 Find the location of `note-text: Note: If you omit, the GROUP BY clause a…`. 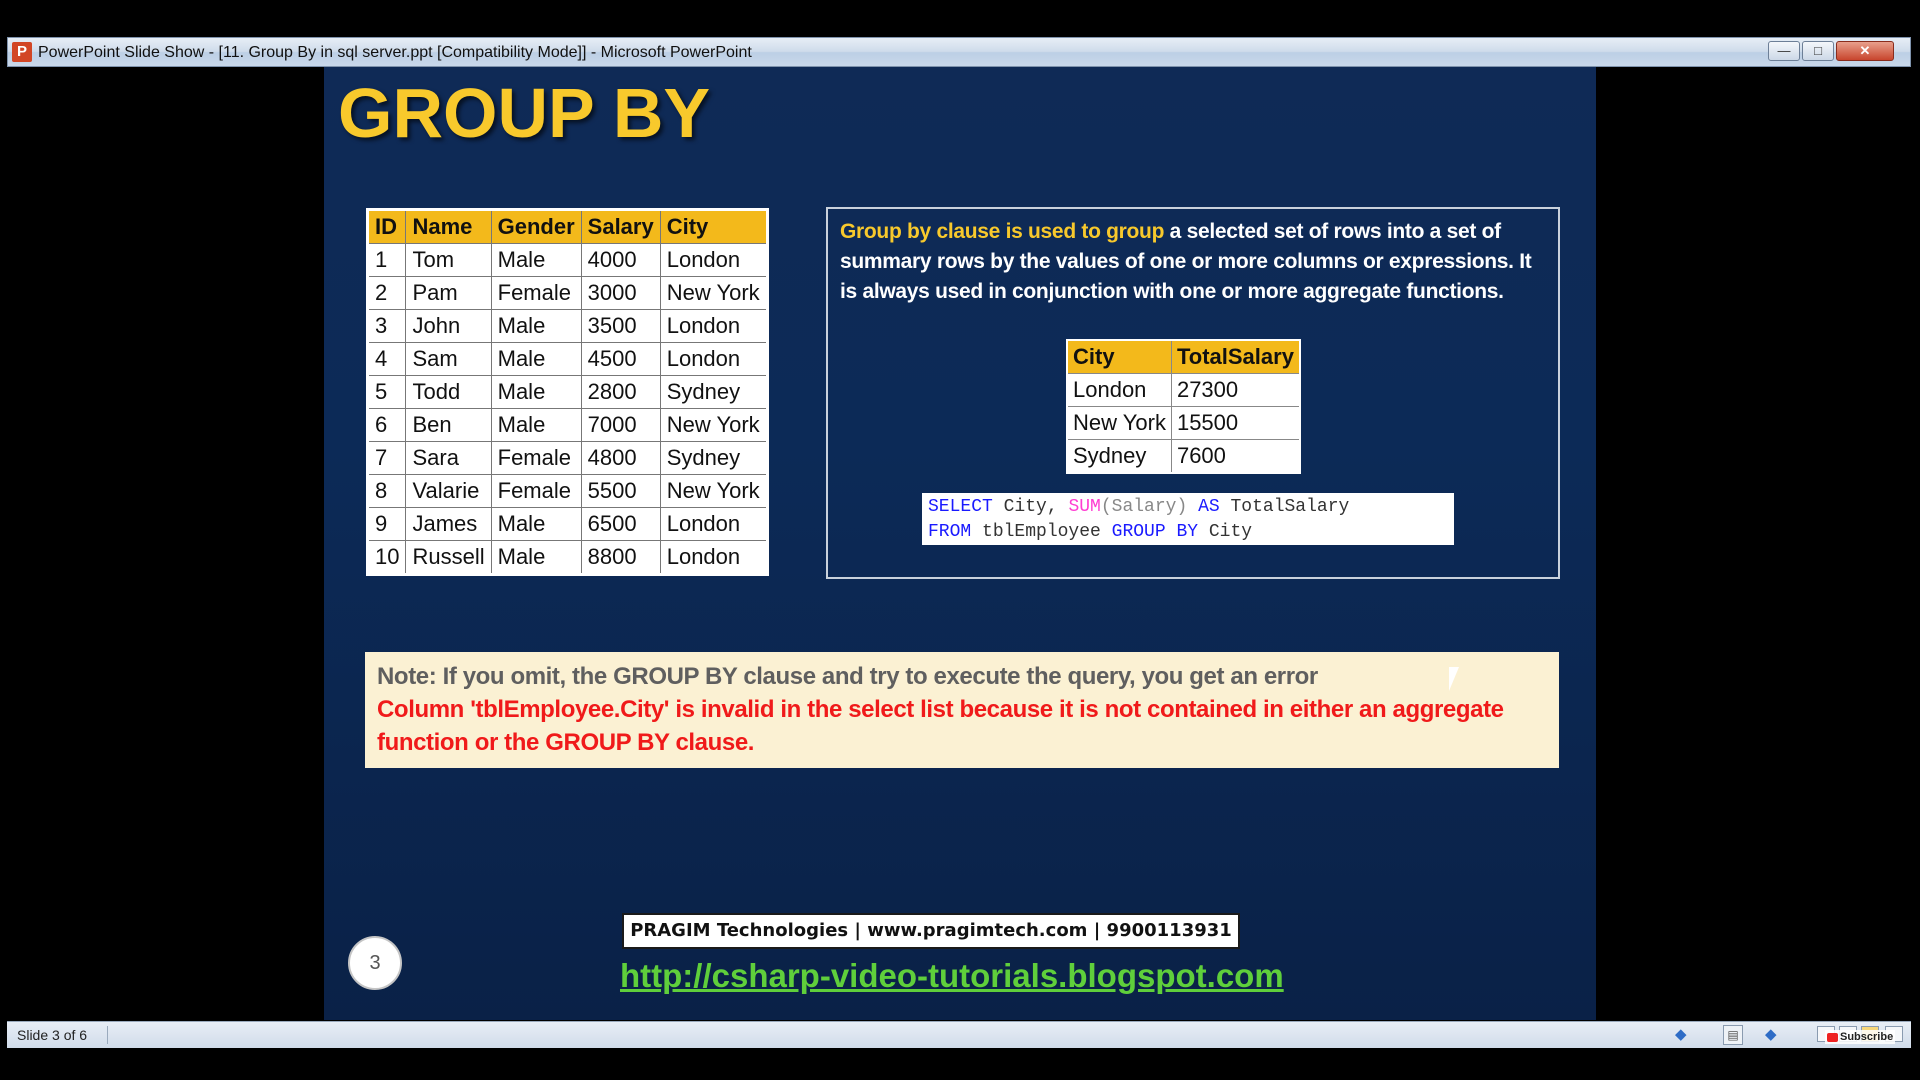

note-text: Note: If you omit, the GROUP BY clause a… is located at coordinates (847, 676).